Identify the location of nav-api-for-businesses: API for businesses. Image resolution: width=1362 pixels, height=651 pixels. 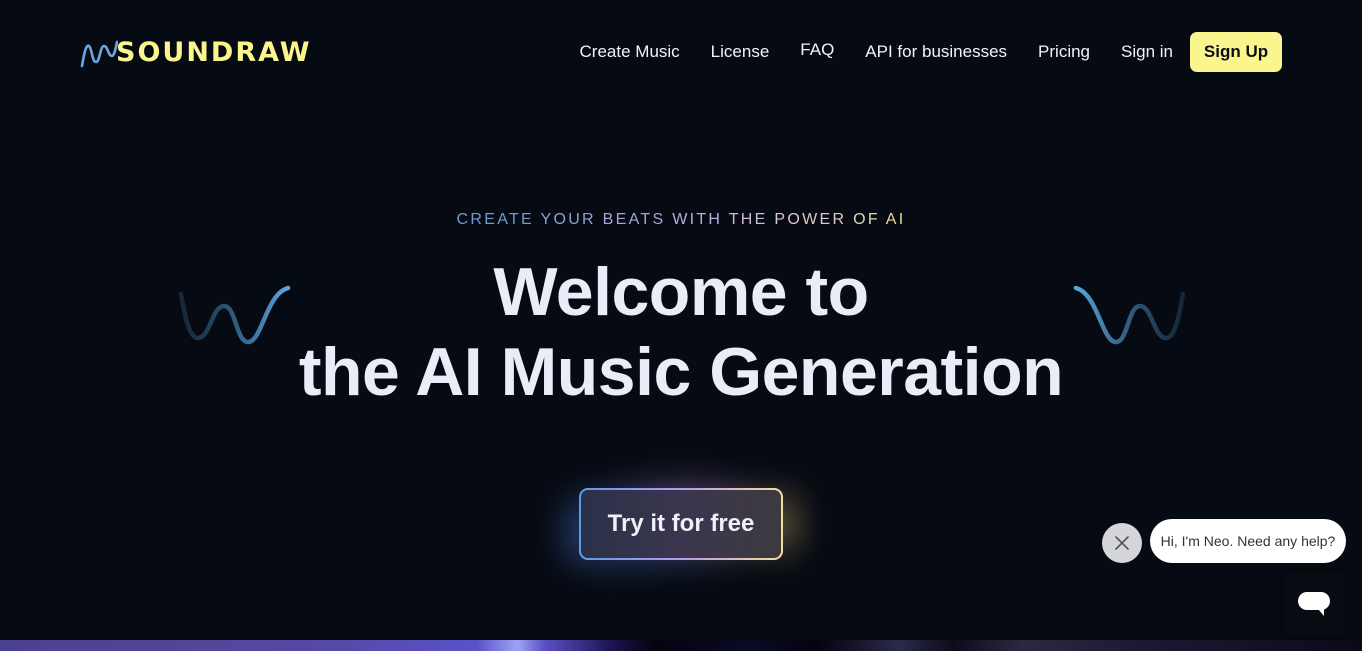
(936, 52).